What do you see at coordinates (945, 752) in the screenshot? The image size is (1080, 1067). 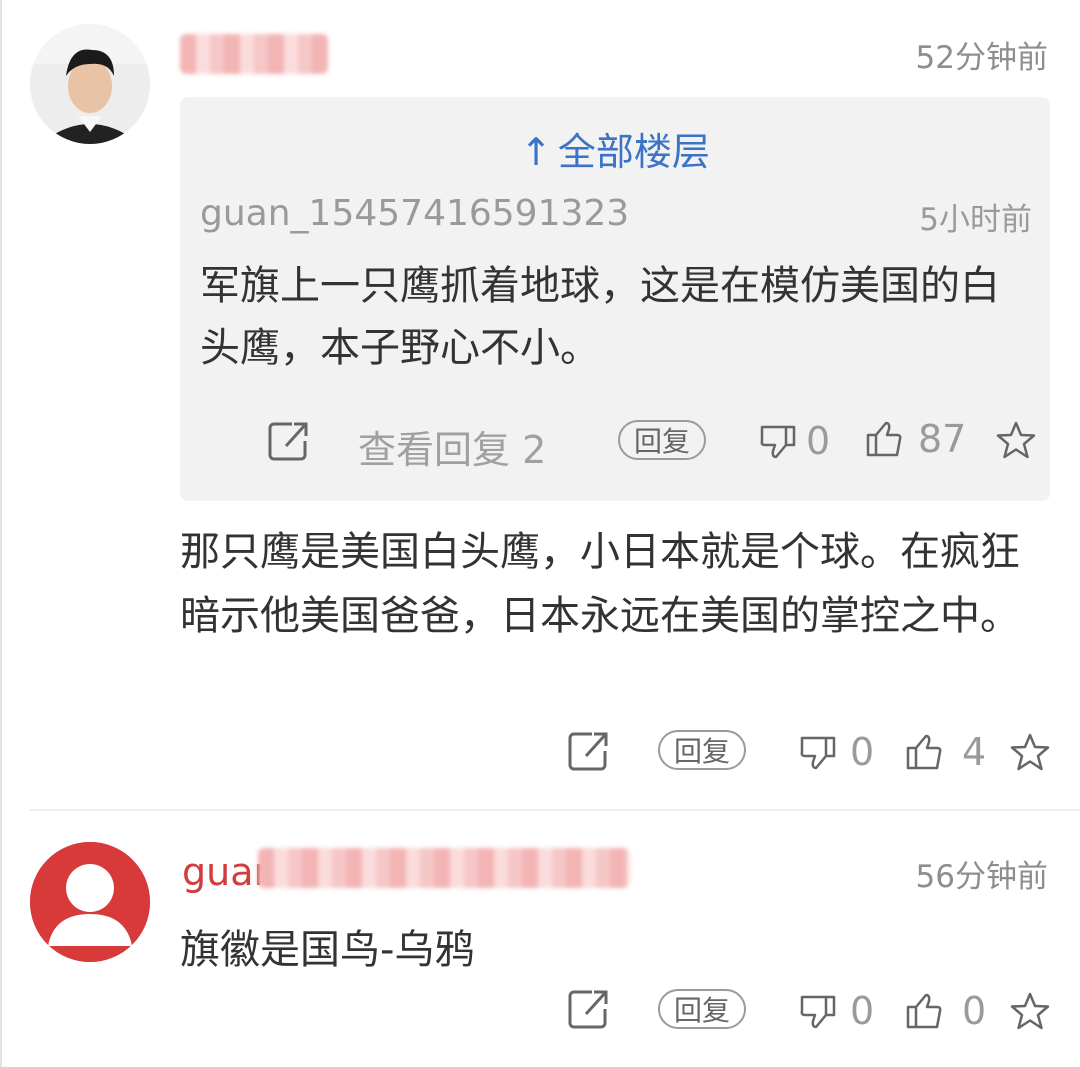 I see `like-button: 4` at bounding box center [945, 752].